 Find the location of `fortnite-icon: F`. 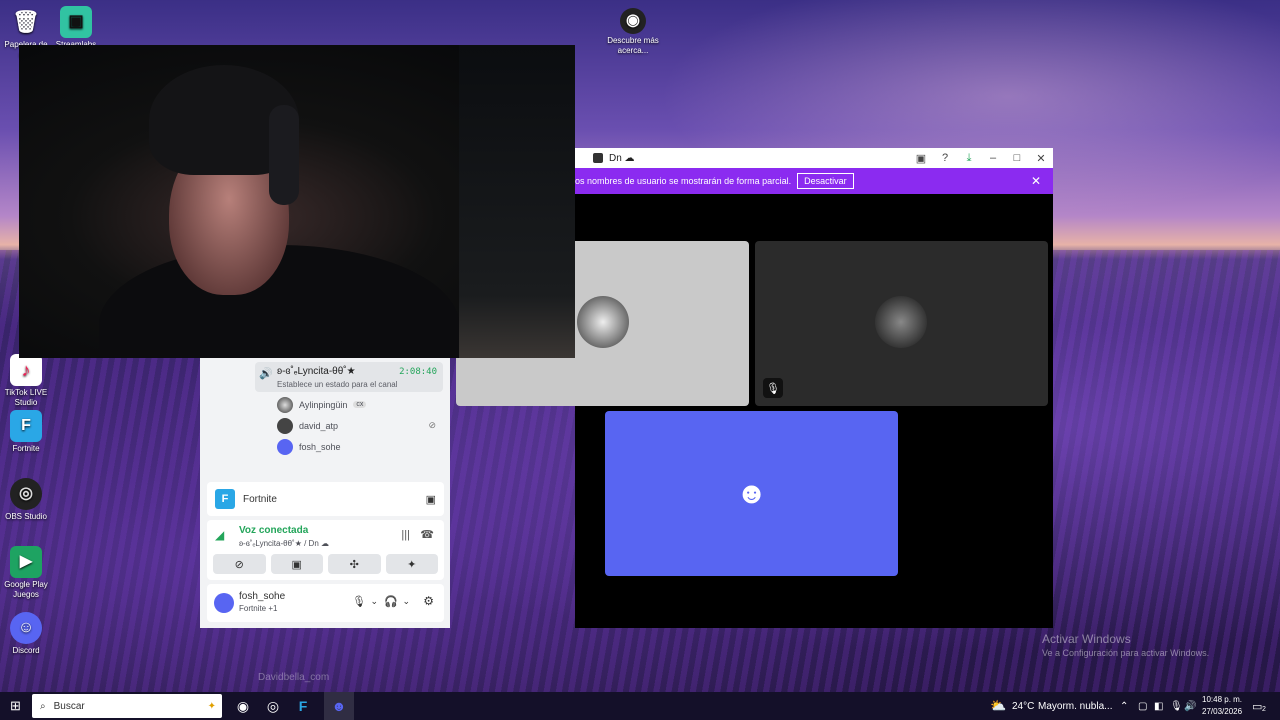

fortnite-icon: F is located at coordinates (26, 426).